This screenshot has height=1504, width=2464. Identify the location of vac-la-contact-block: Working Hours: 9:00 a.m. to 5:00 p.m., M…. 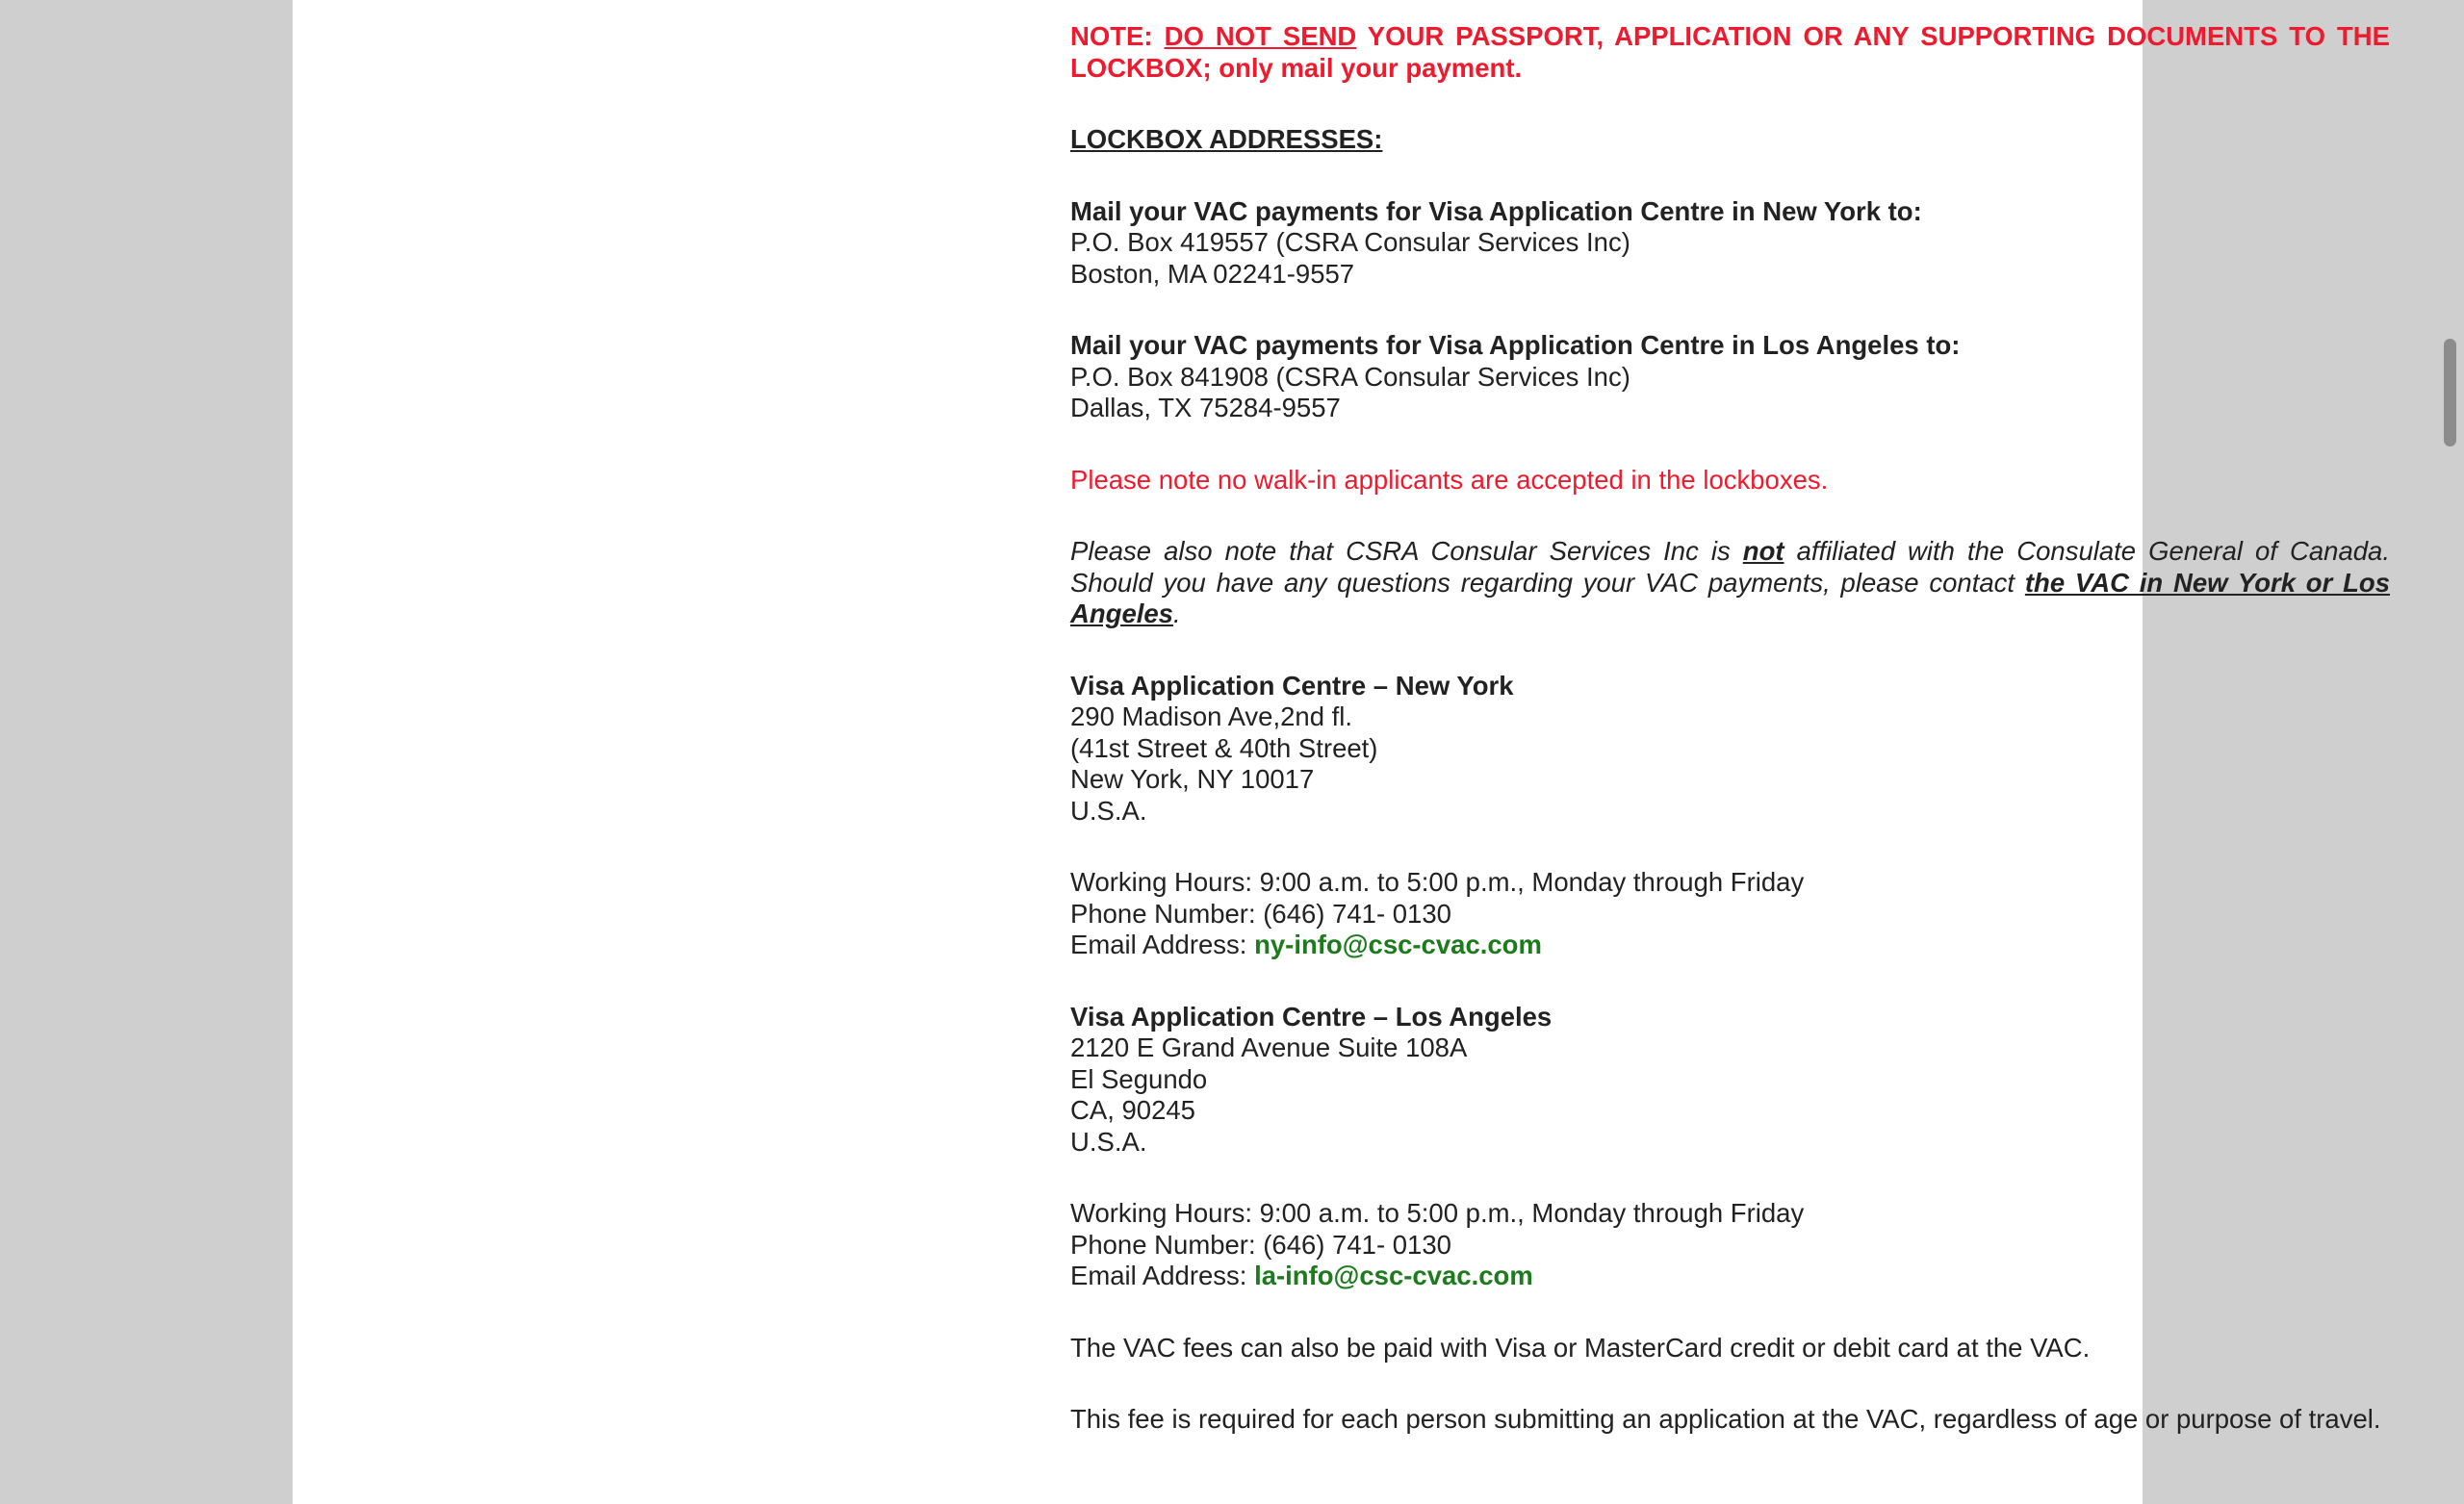
(1730, 1245).